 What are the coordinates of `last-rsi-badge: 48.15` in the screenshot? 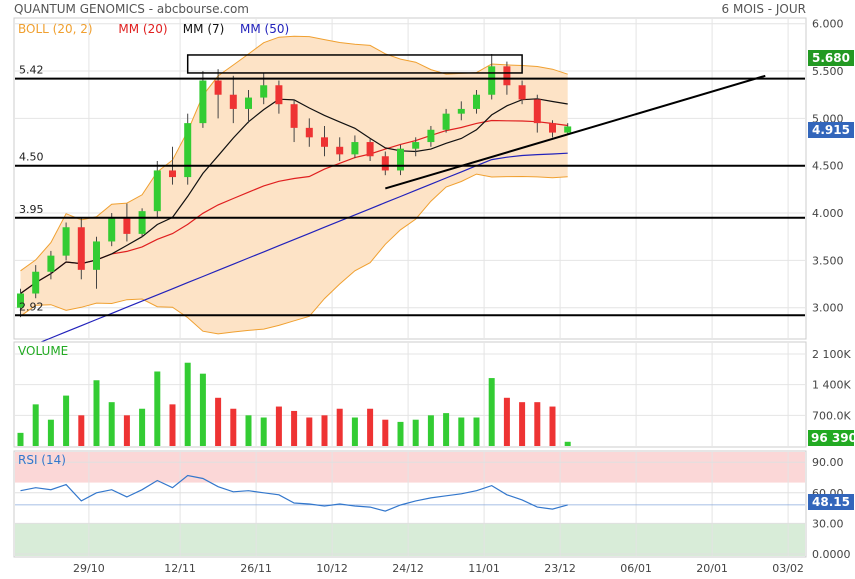 It's located at (831, 502).